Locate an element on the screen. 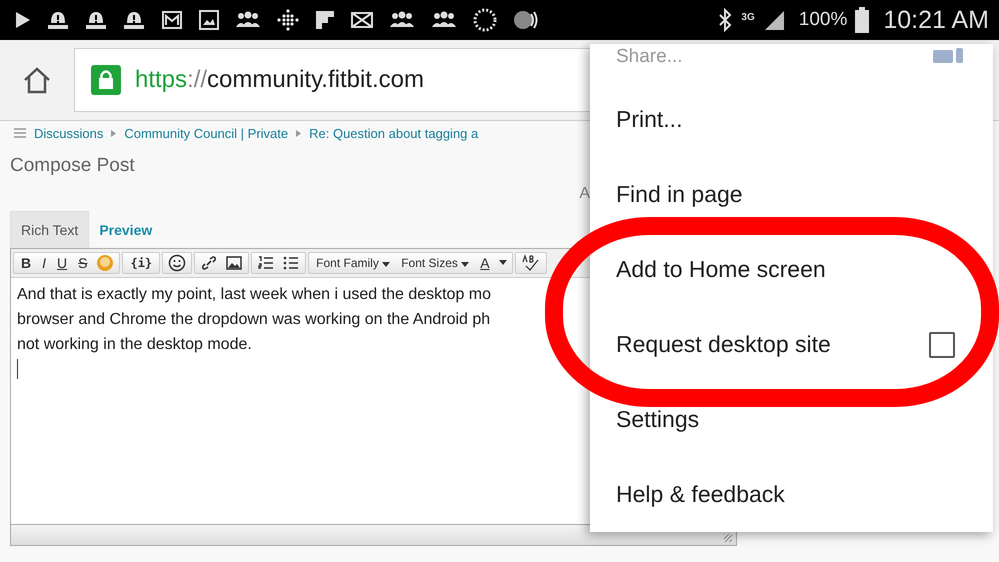  breadcrumb-link: Re: Question about tagging a is located at coordinates (393, 133).